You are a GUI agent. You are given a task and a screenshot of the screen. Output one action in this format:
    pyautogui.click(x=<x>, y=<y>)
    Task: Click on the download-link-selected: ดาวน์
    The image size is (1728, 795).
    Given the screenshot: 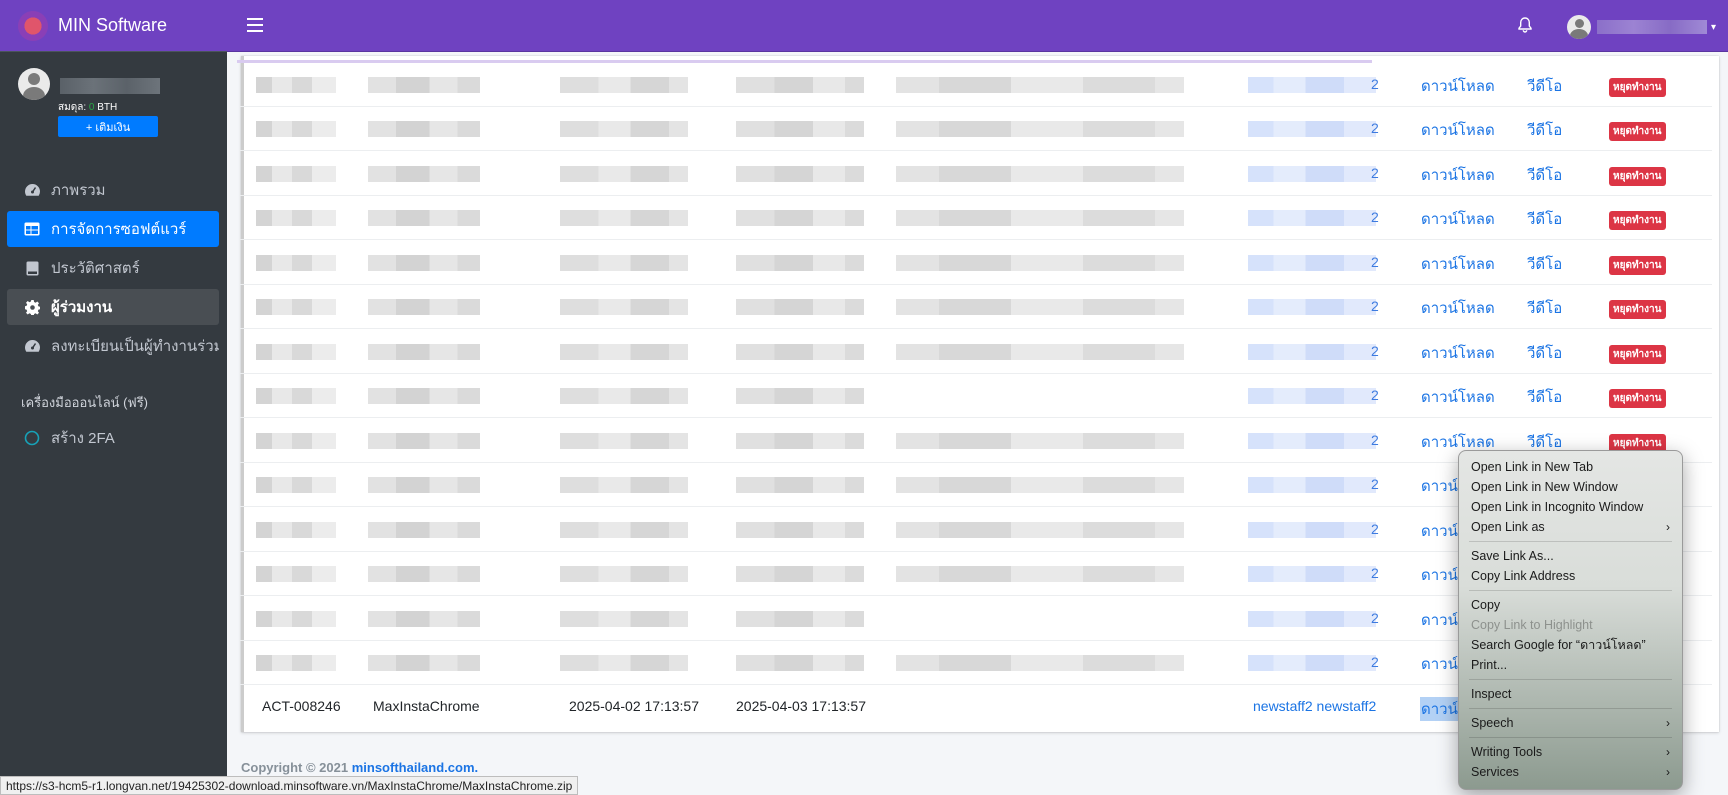 What is the action you would take?
    pyautogui.click(x=1439, y=709)
    